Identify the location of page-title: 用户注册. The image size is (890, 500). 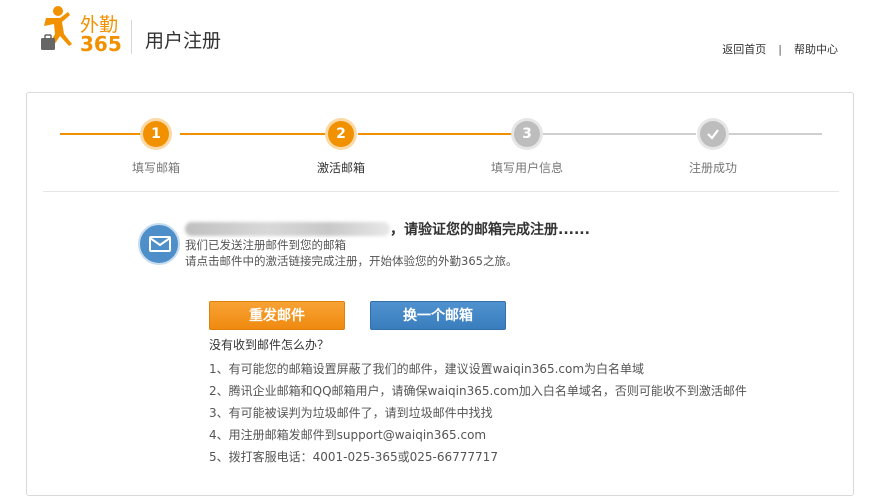
(183, 41).